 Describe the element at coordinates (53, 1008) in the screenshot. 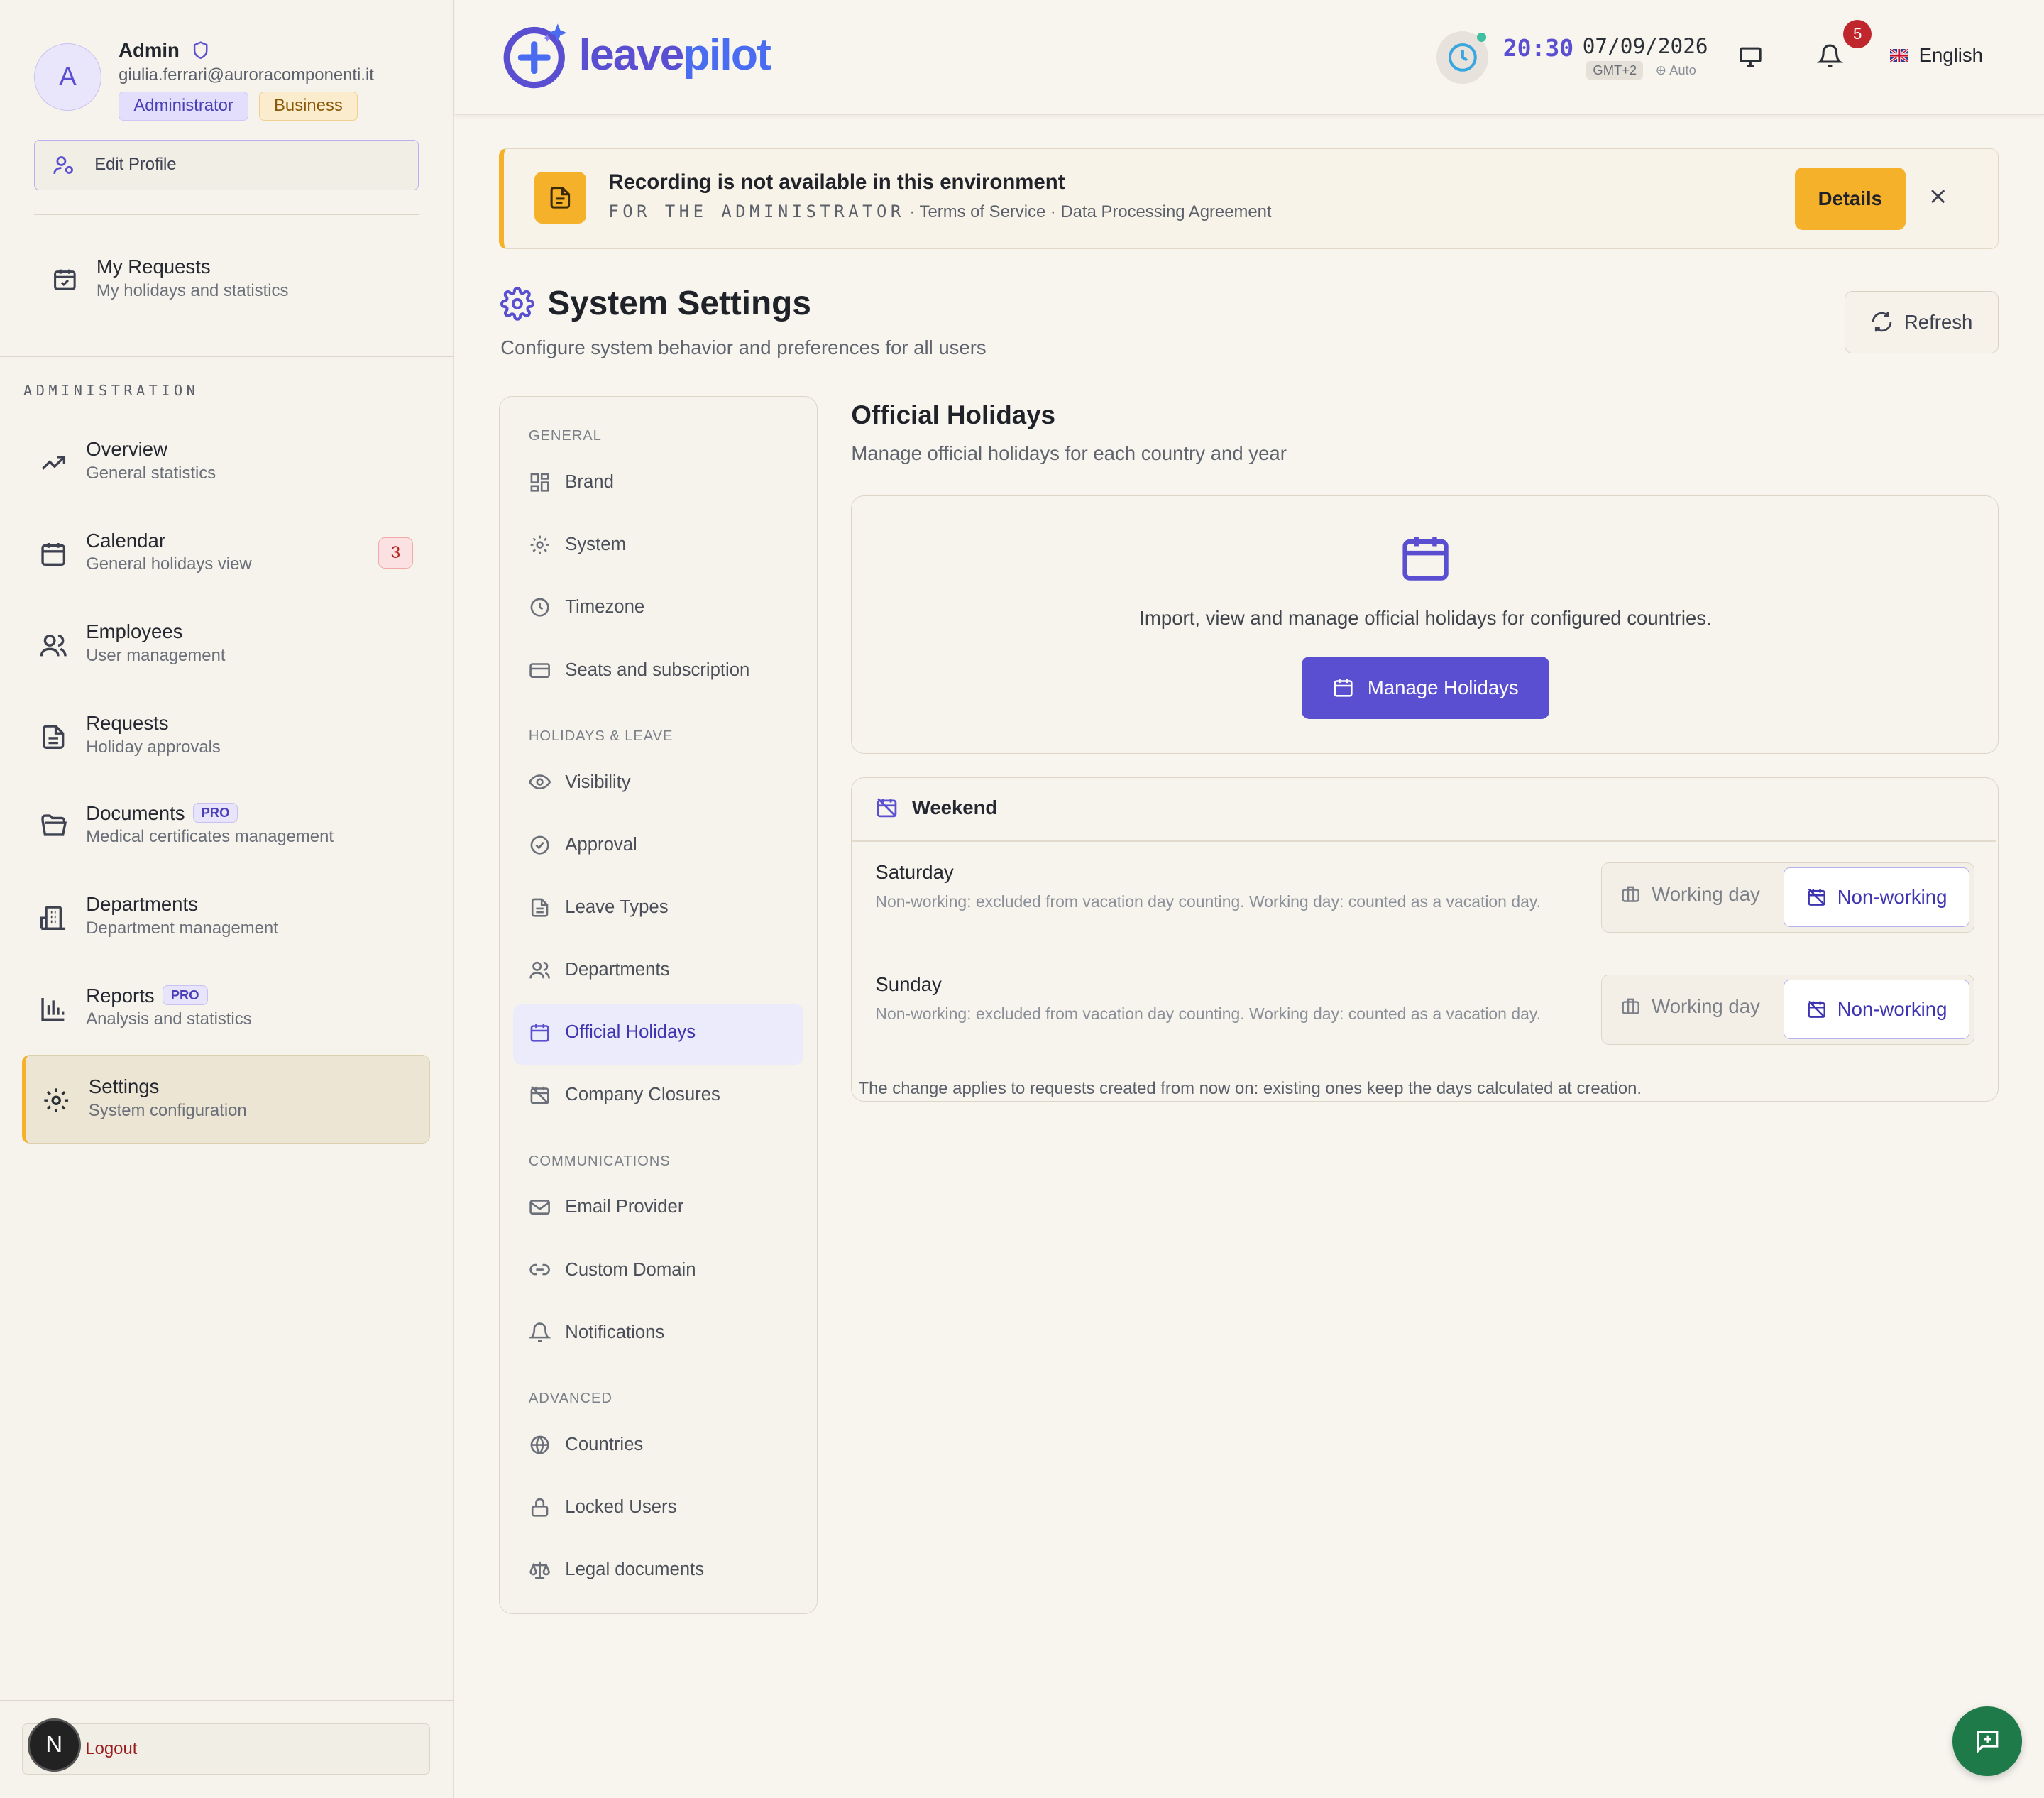

I see `bar-chart-icon` at that location.